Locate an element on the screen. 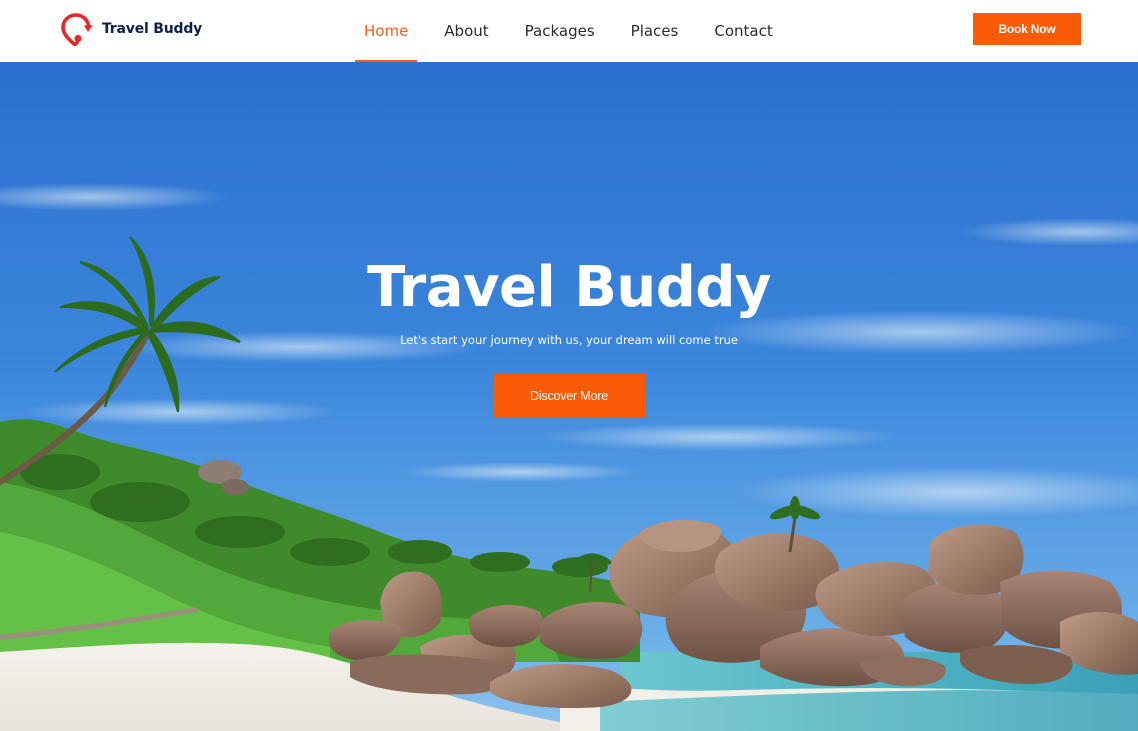 This screenshot has width=1138, height=731. nav-item-about: About is located at coordinates (466, 31).